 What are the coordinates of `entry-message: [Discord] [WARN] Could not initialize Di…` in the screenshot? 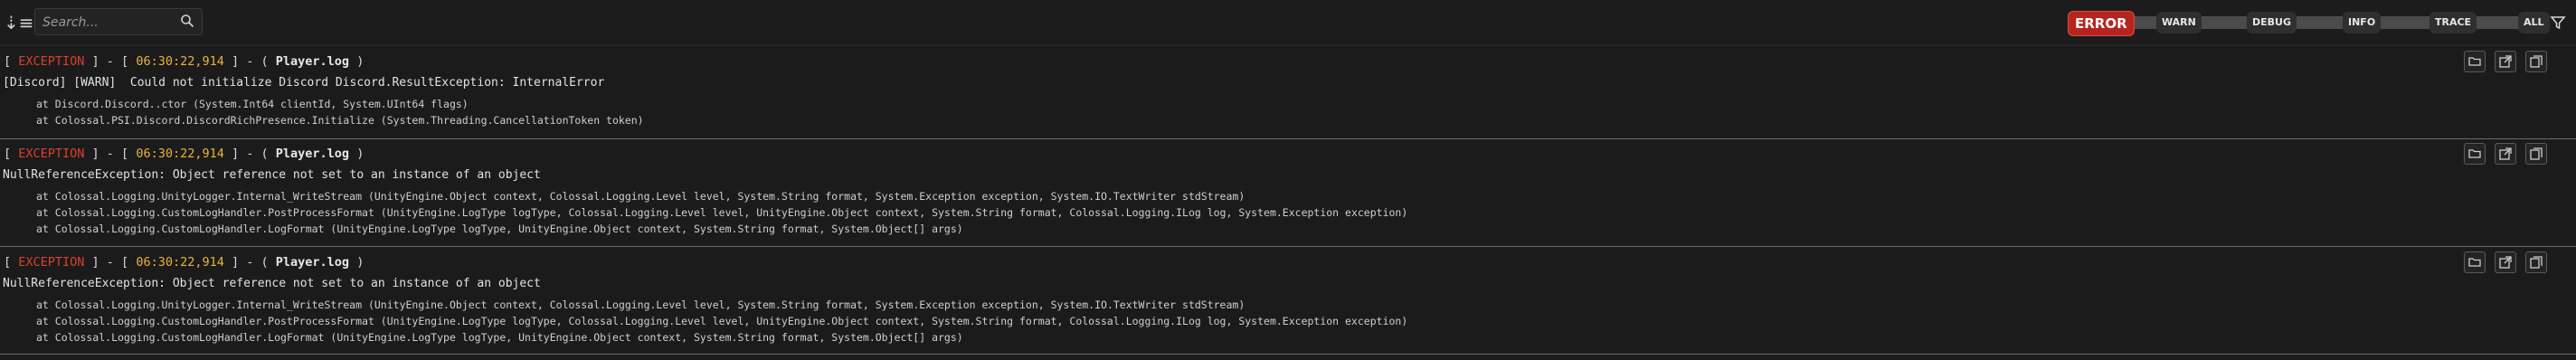 It's located at (304, 83).